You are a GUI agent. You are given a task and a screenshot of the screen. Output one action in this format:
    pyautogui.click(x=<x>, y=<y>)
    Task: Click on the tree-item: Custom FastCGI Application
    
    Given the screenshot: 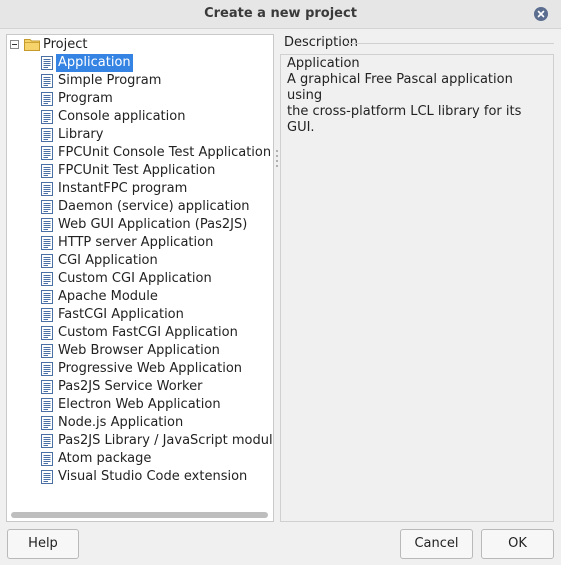 What is the action you would take?
    pyautogui.click(x=156, y=333)
    